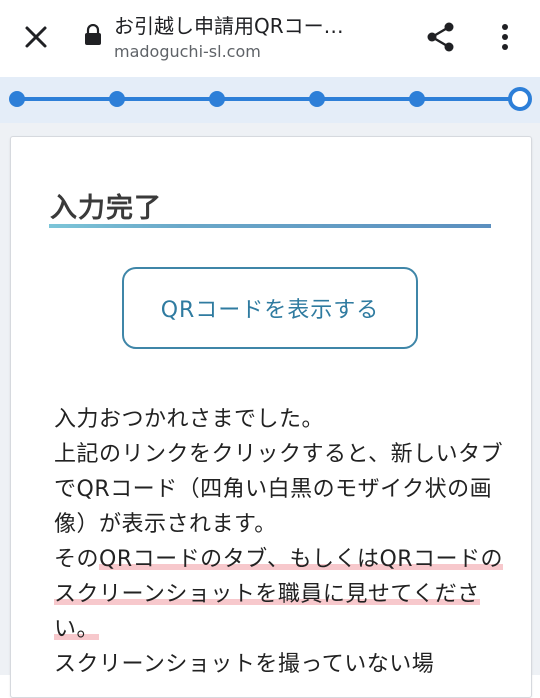 Image resolution: width=540 pixels, height=698 pixels. What do you see at coordinates (106, 208) in the screenshot?
I see `section-heading: 入力完了` at bounding box center [106, 208].